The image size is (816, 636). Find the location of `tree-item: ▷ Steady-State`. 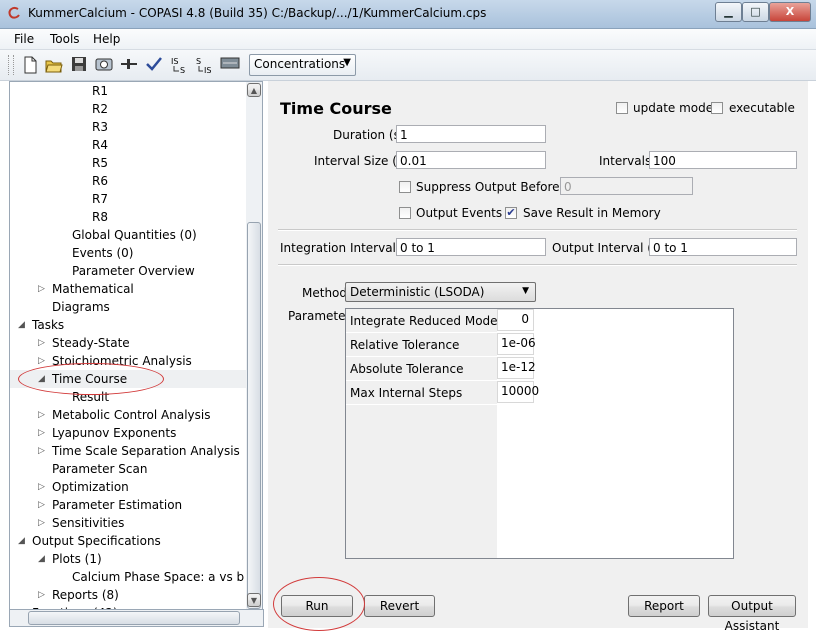

tree-item: ▷ Steady-State is located at coordinates (128, 343).